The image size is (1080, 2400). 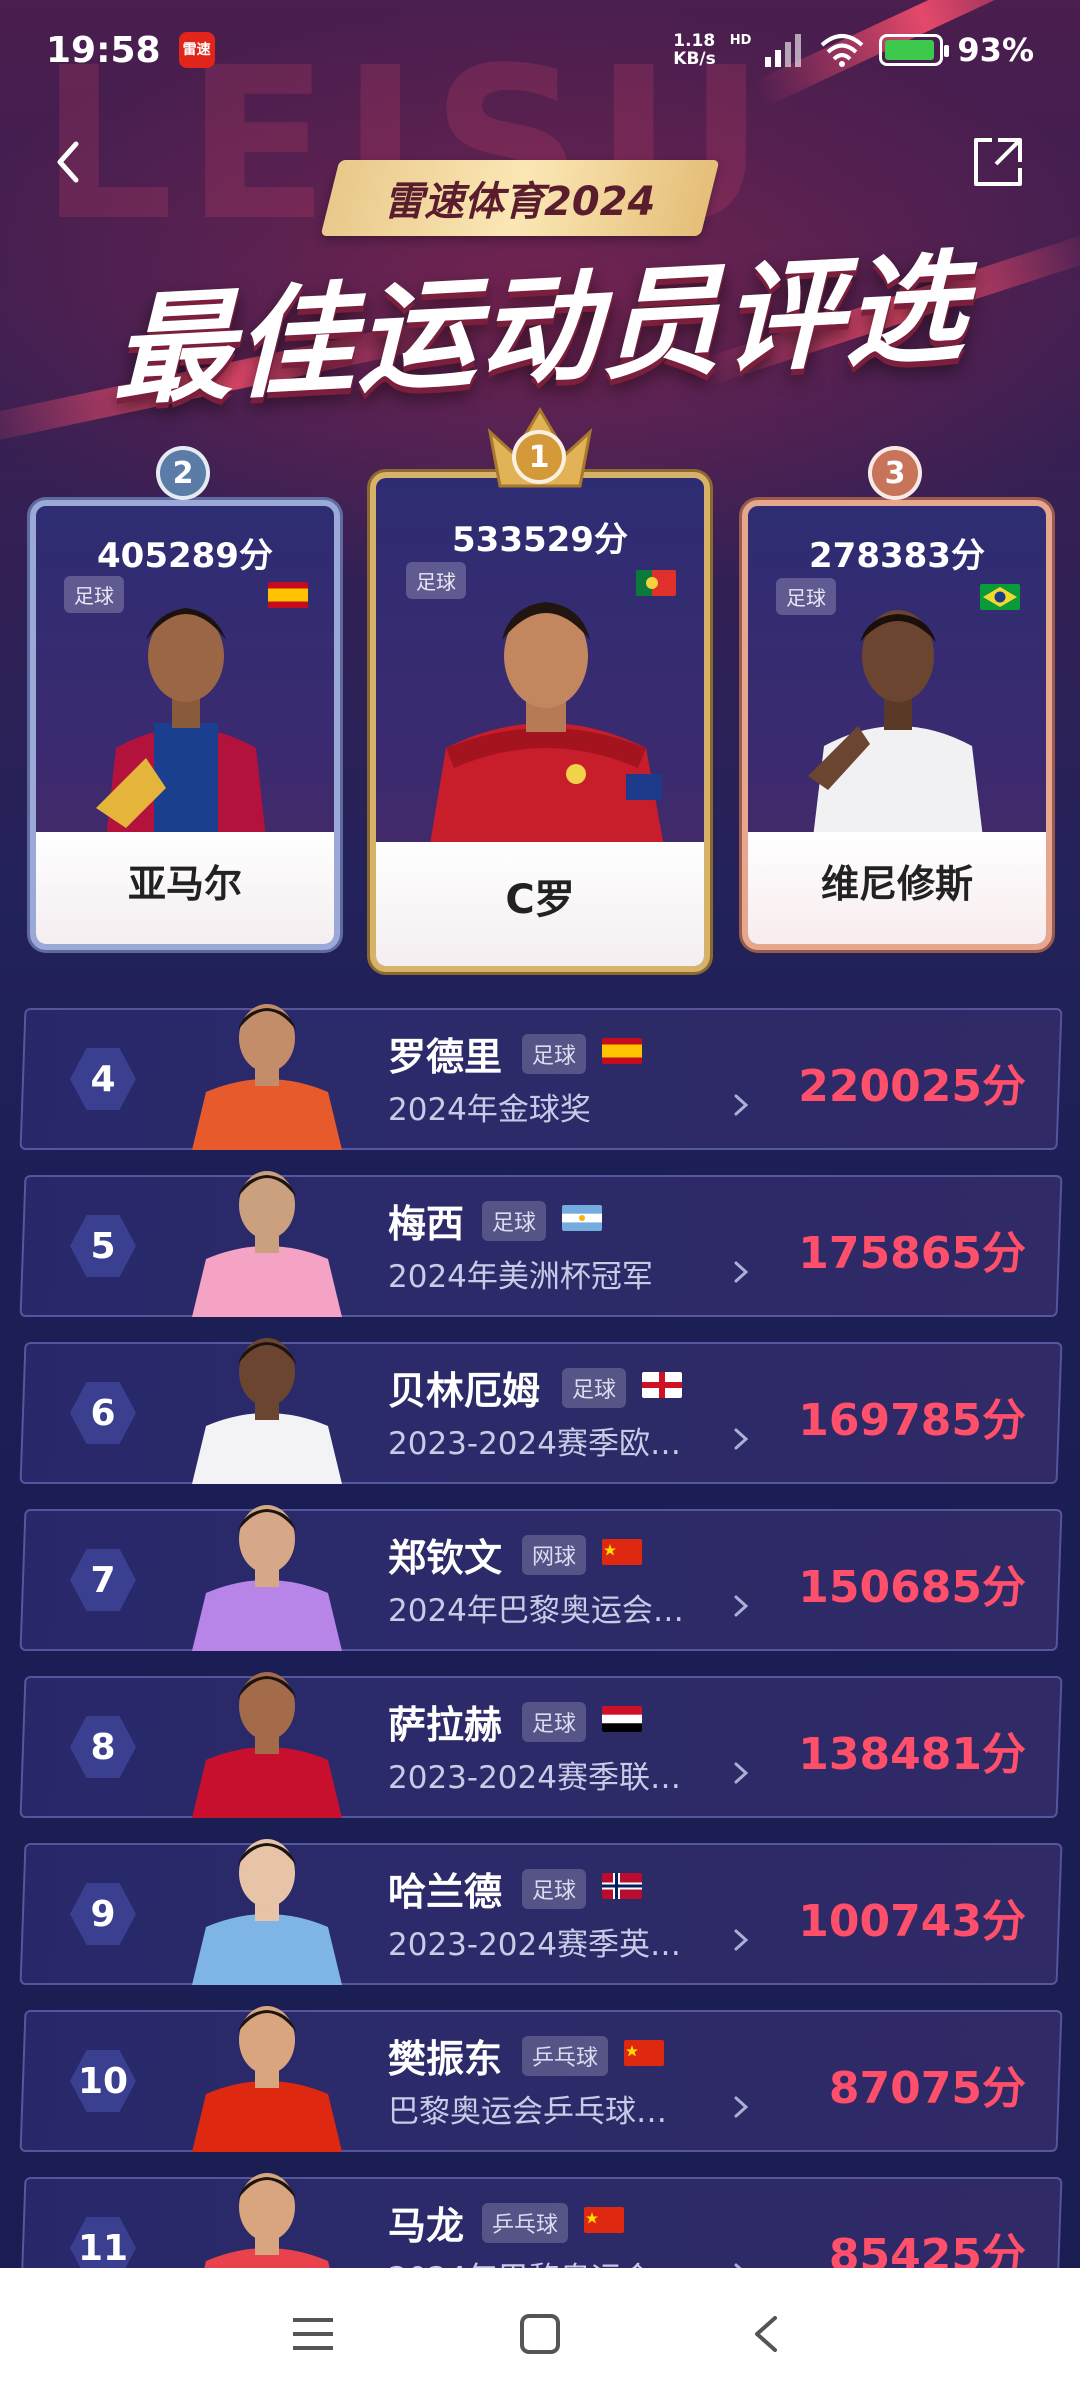 I want to click on podium-card-1: 533529分 足球 C罗, so click(x=540, y=722).